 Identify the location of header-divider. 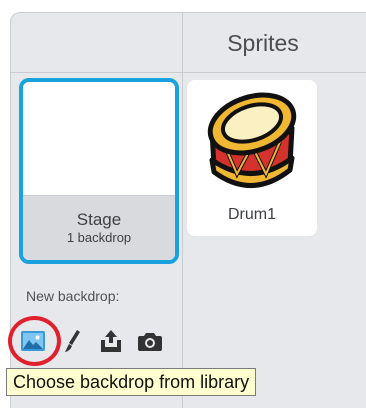
(188, 72).